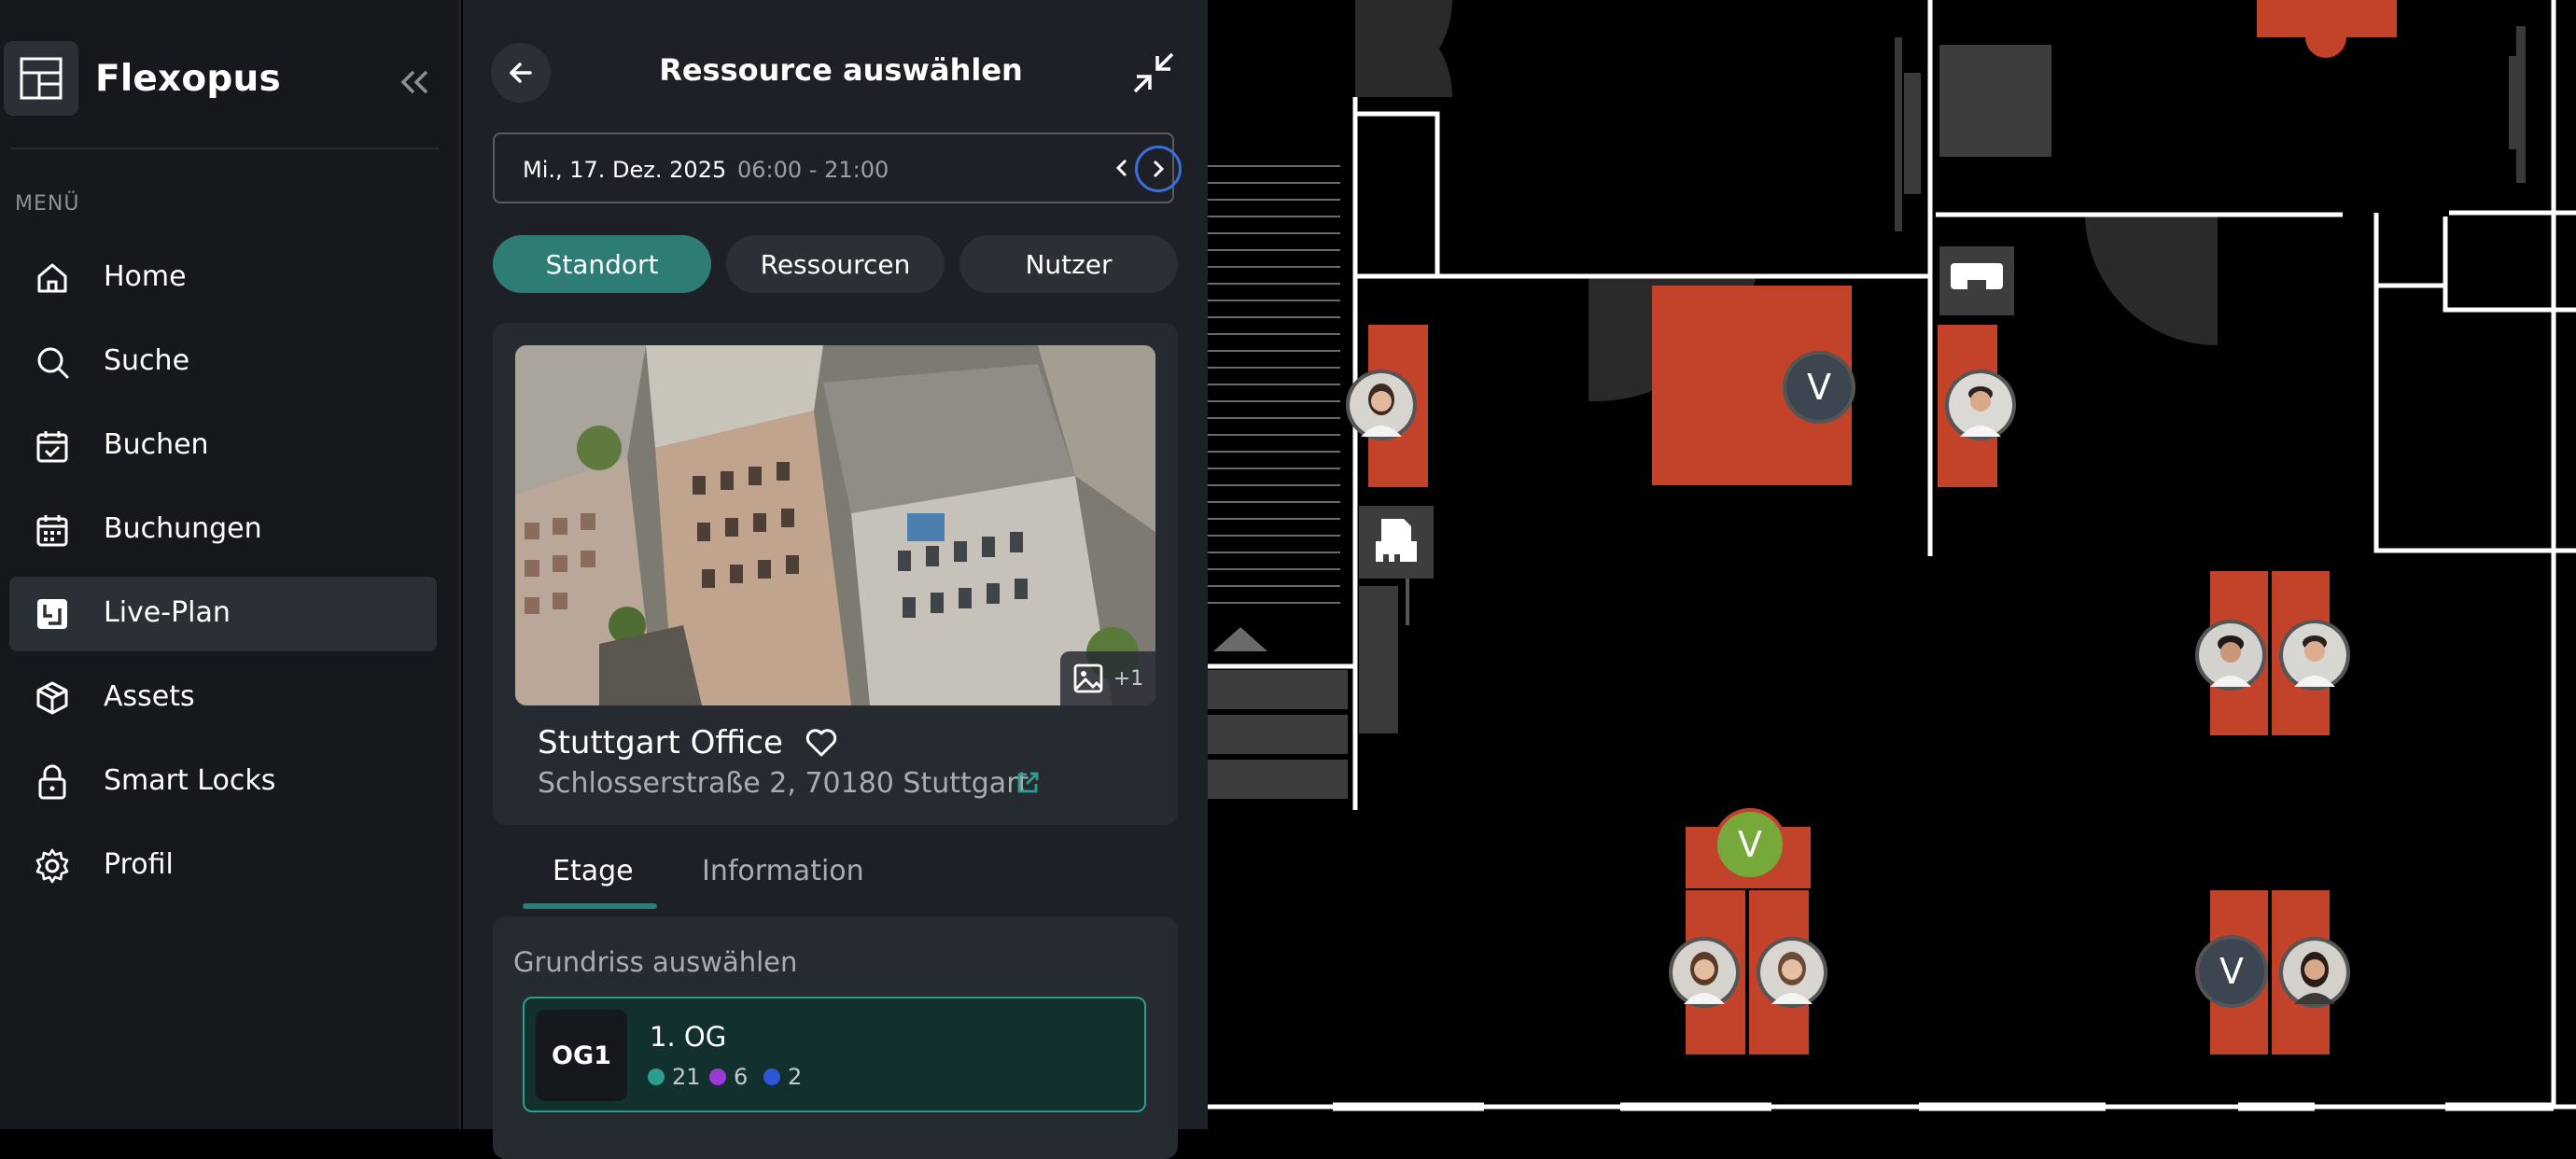 This screenshot has height=1159, width=2576. What do you see at coordinates (834, 1054) in the screenshot?
I see `floor-item: OG1 1. OG 21 6 2` at bounding box center [834, 1054].